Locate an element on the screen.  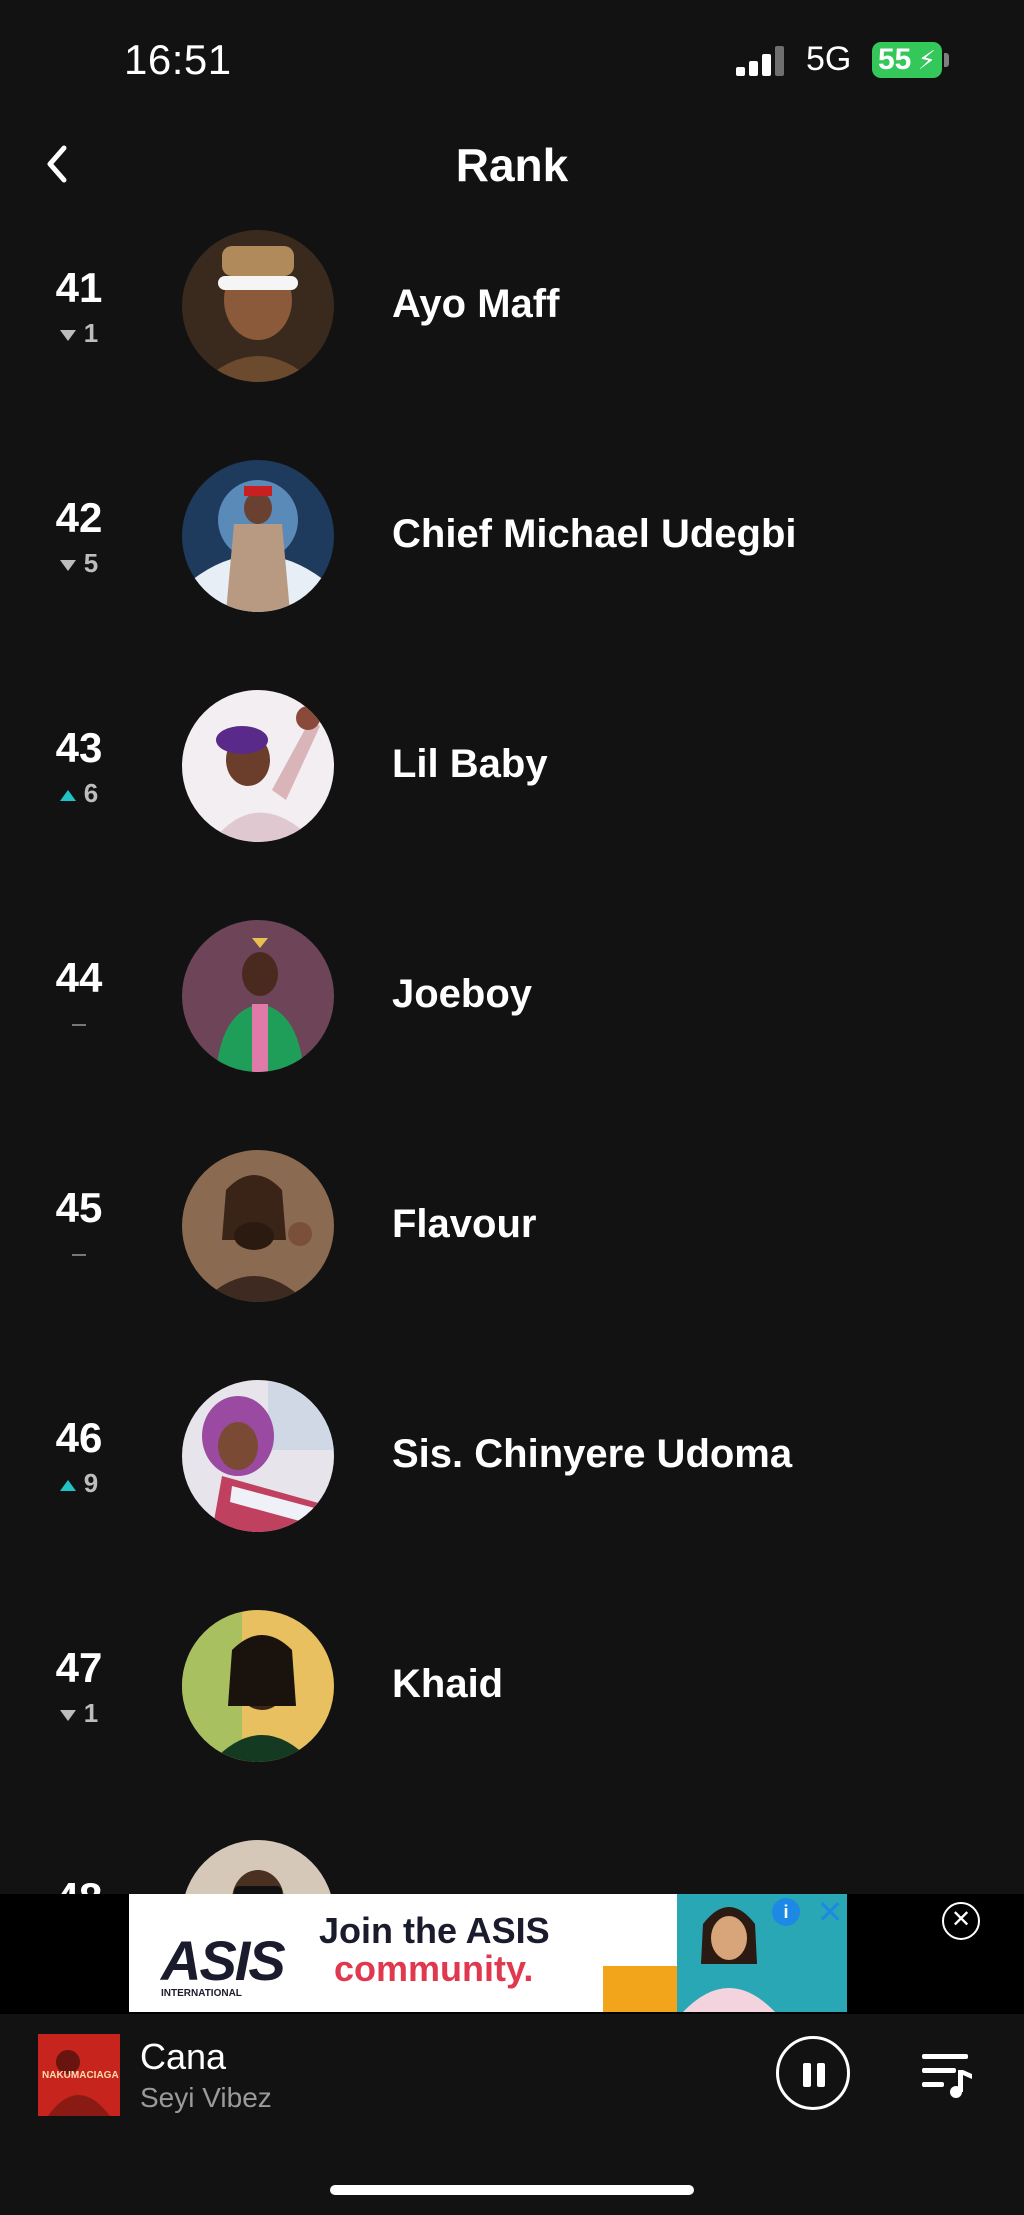
rank-change: 9 is located at coordinates (79, 1483).